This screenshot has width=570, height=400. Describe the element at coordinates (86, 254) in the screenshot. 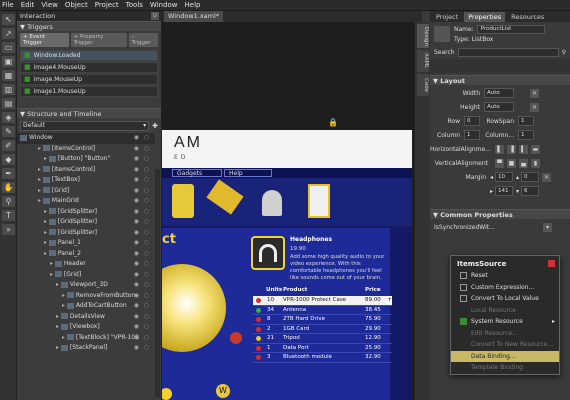

I see `tree-node: ▸ Panel_2 ◉ ○` at that location.